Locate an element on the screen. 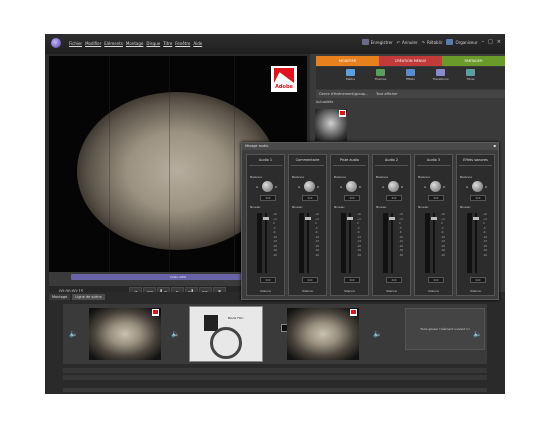 The height and width of the screenshot is (428, 550). redo-button: ↷ Rétablir is located at coordinates (432, 42).